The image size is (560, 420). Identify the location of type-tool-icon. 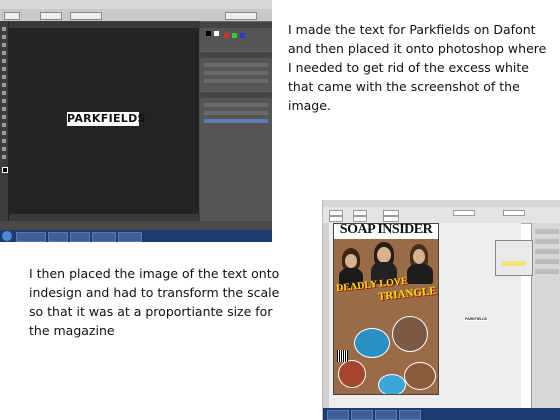
(4, 125).